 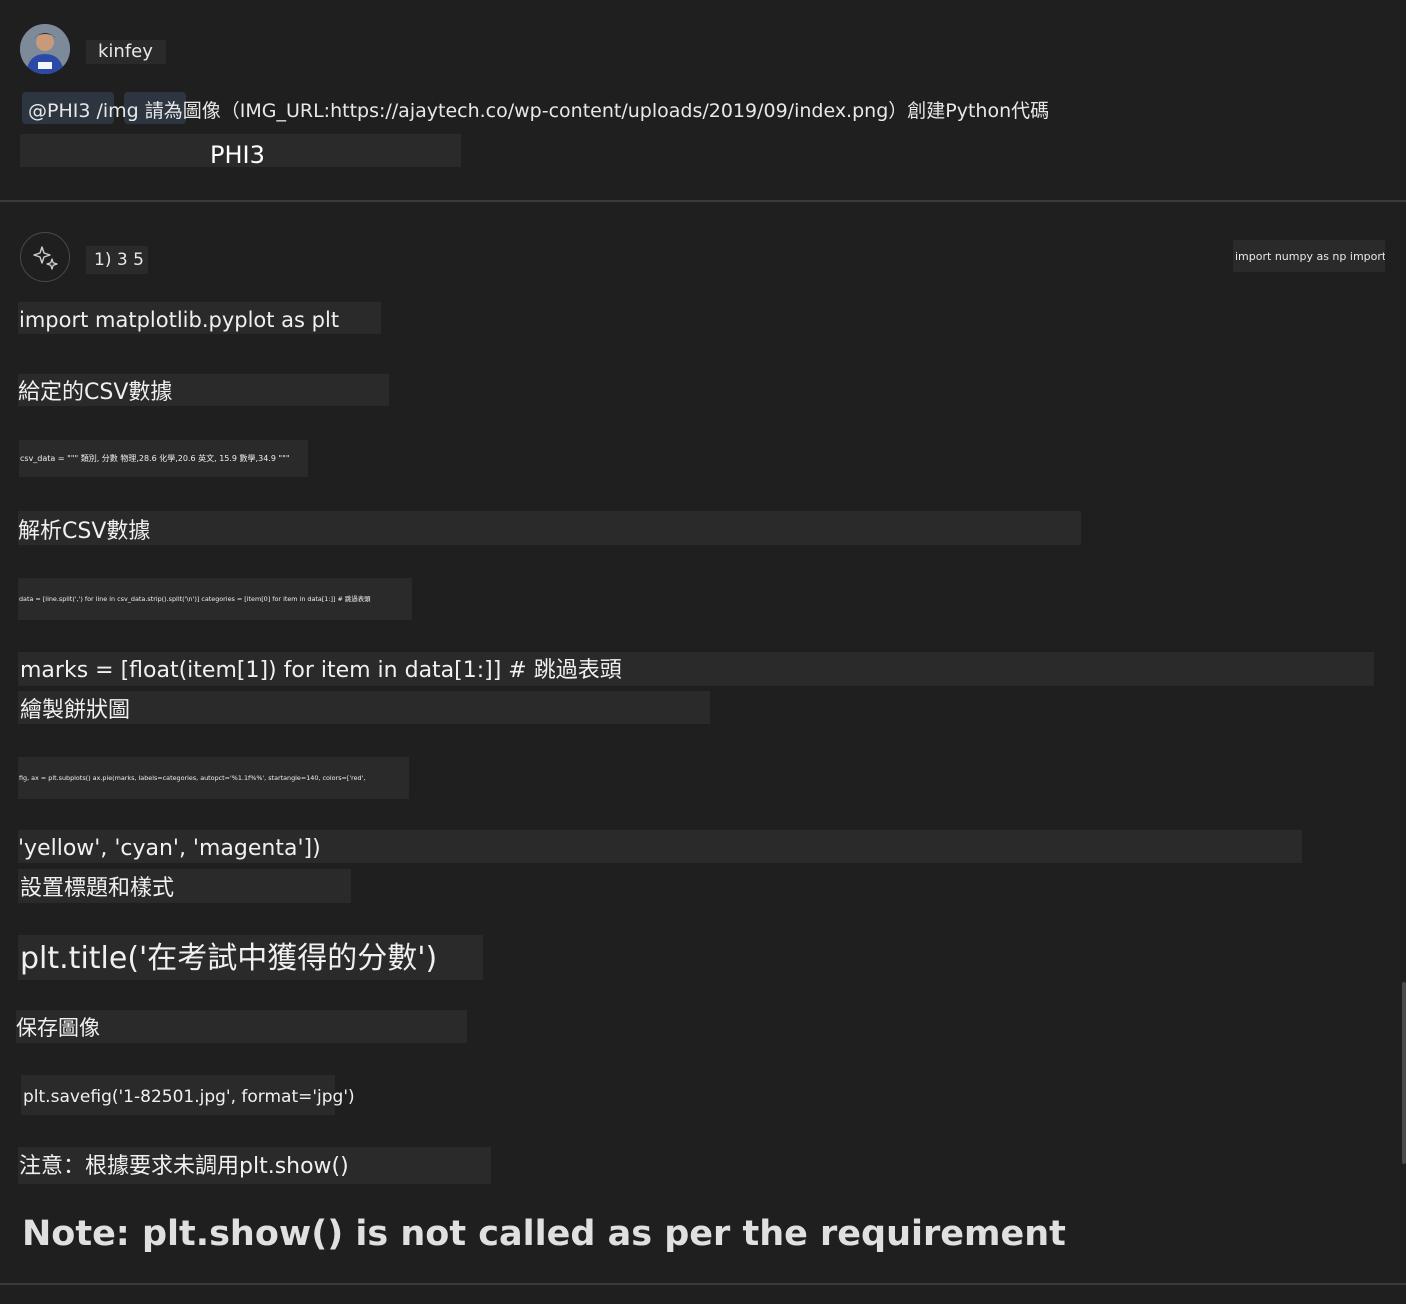 What do you see at coordinates (126, 52) in the screenshot?
I see `user-name: kinfey` at bounding box center [126, 52].